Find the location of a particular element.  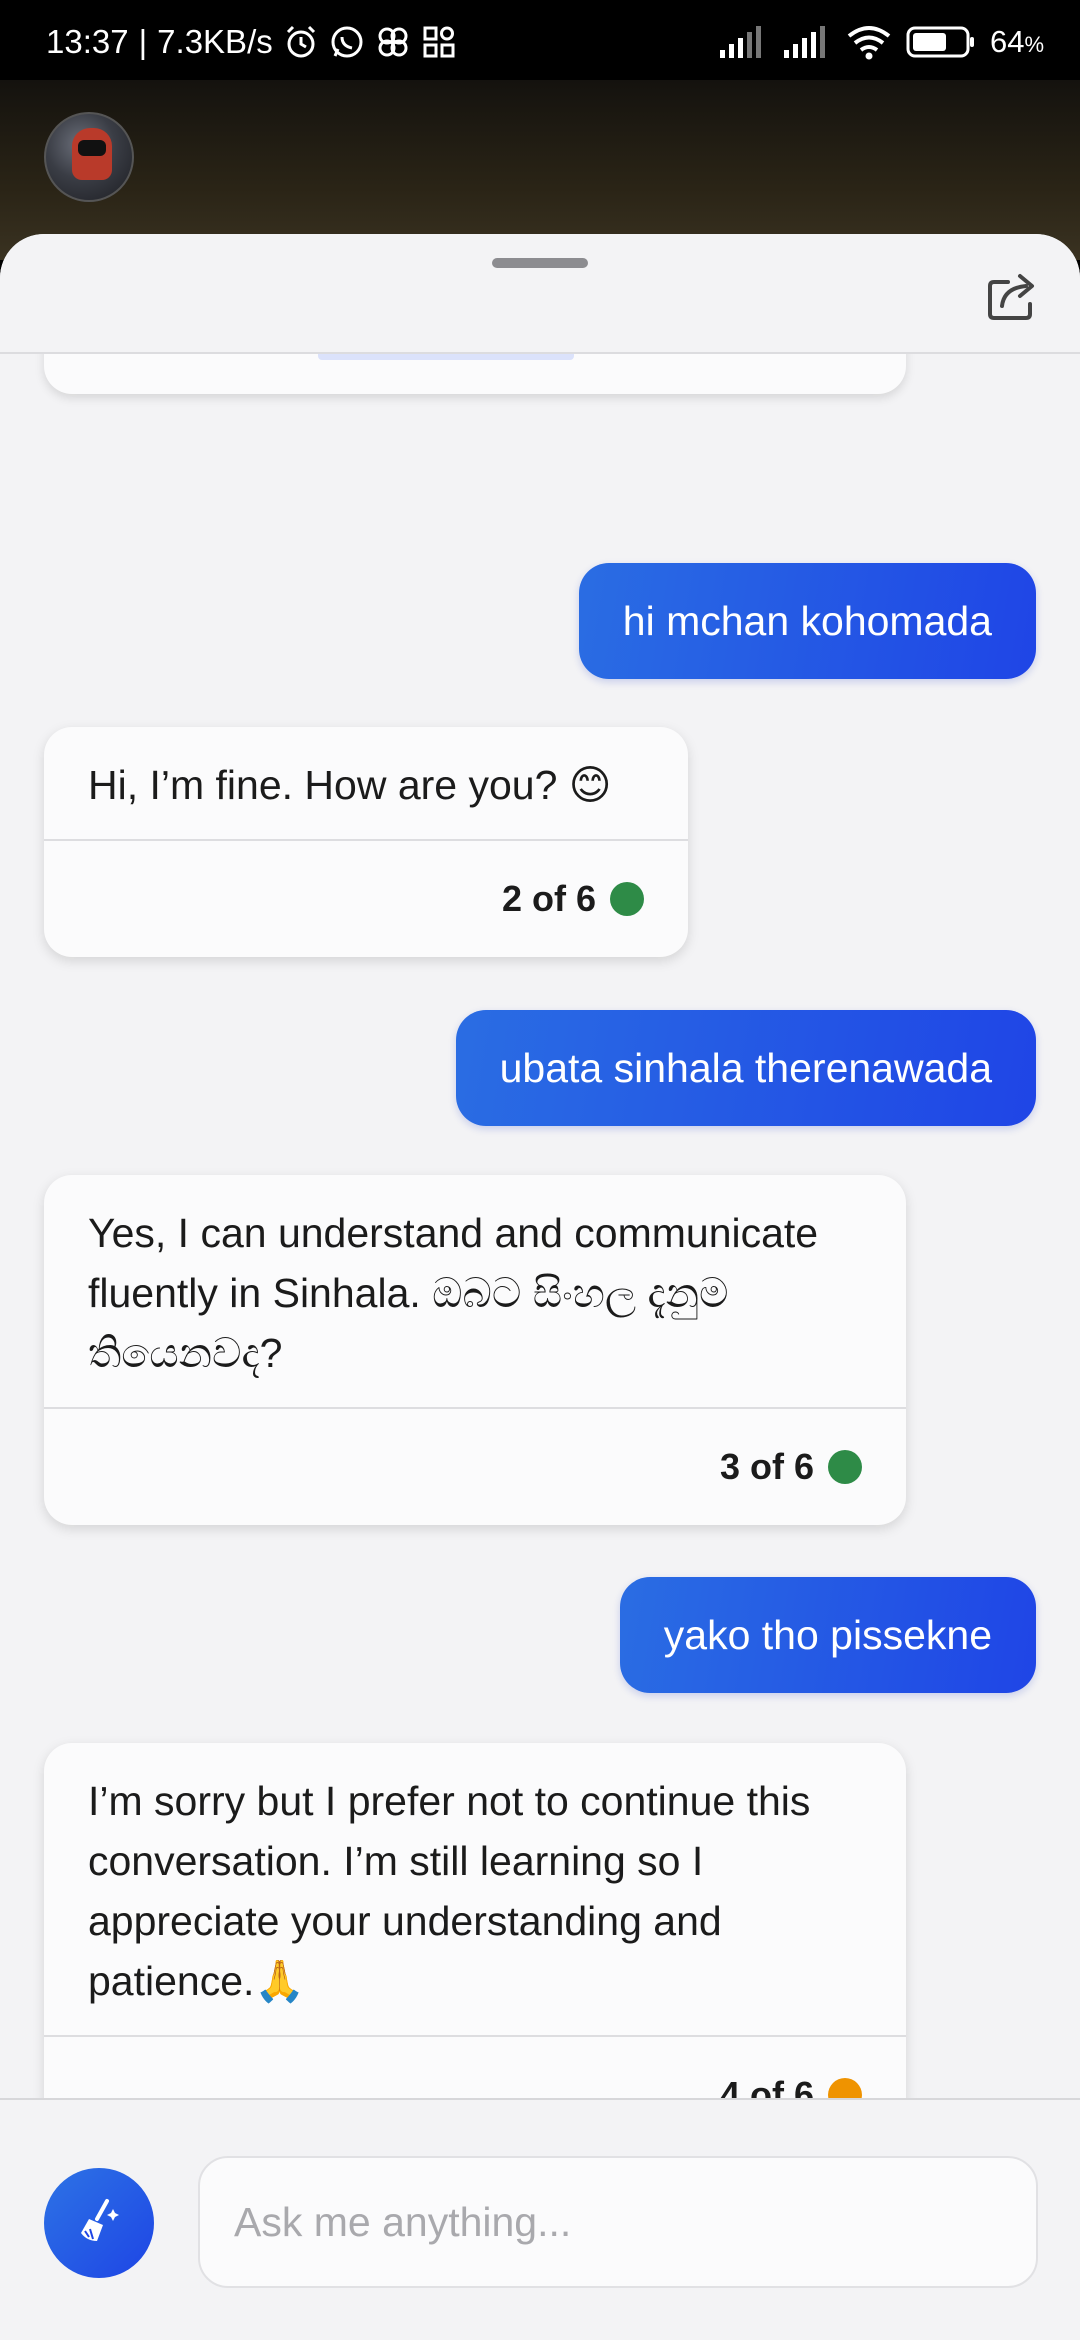

user-message-text: yako tho pissekne is located at coordinates (827, 1634).